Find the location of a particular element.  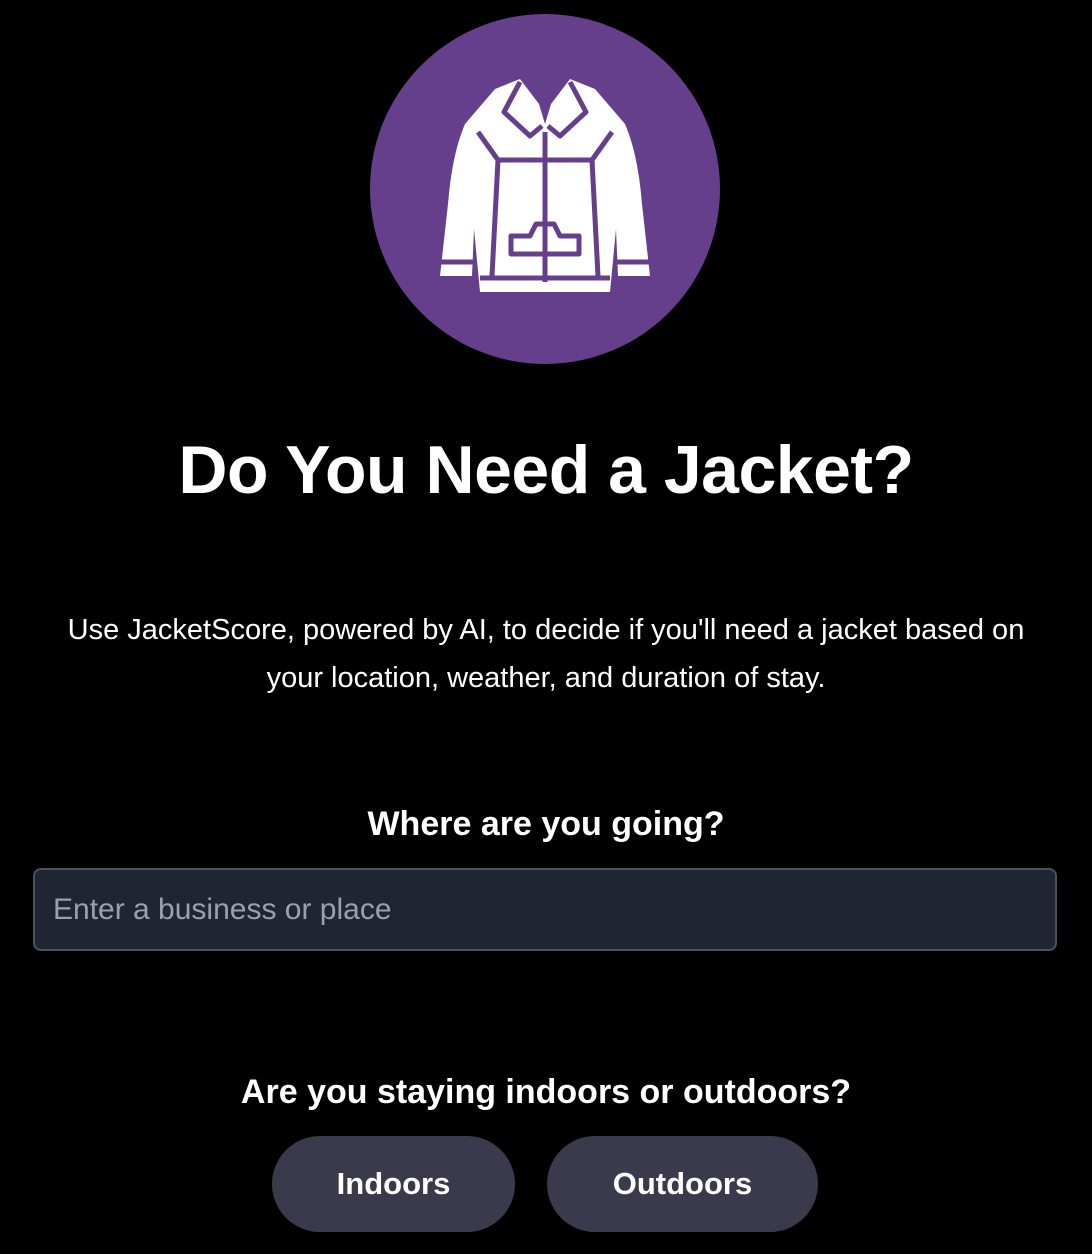

indoors-button: Indoors is located at coordinates (393, 1184).